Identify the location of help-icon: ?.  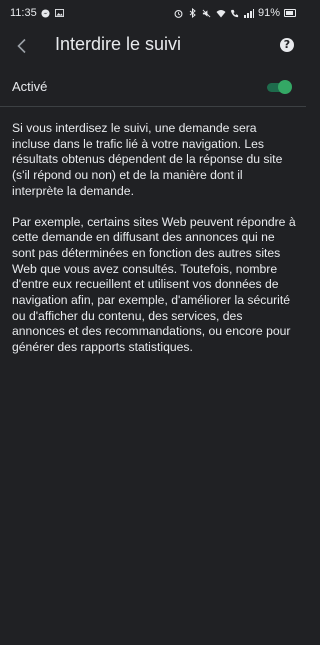
(287, 45).